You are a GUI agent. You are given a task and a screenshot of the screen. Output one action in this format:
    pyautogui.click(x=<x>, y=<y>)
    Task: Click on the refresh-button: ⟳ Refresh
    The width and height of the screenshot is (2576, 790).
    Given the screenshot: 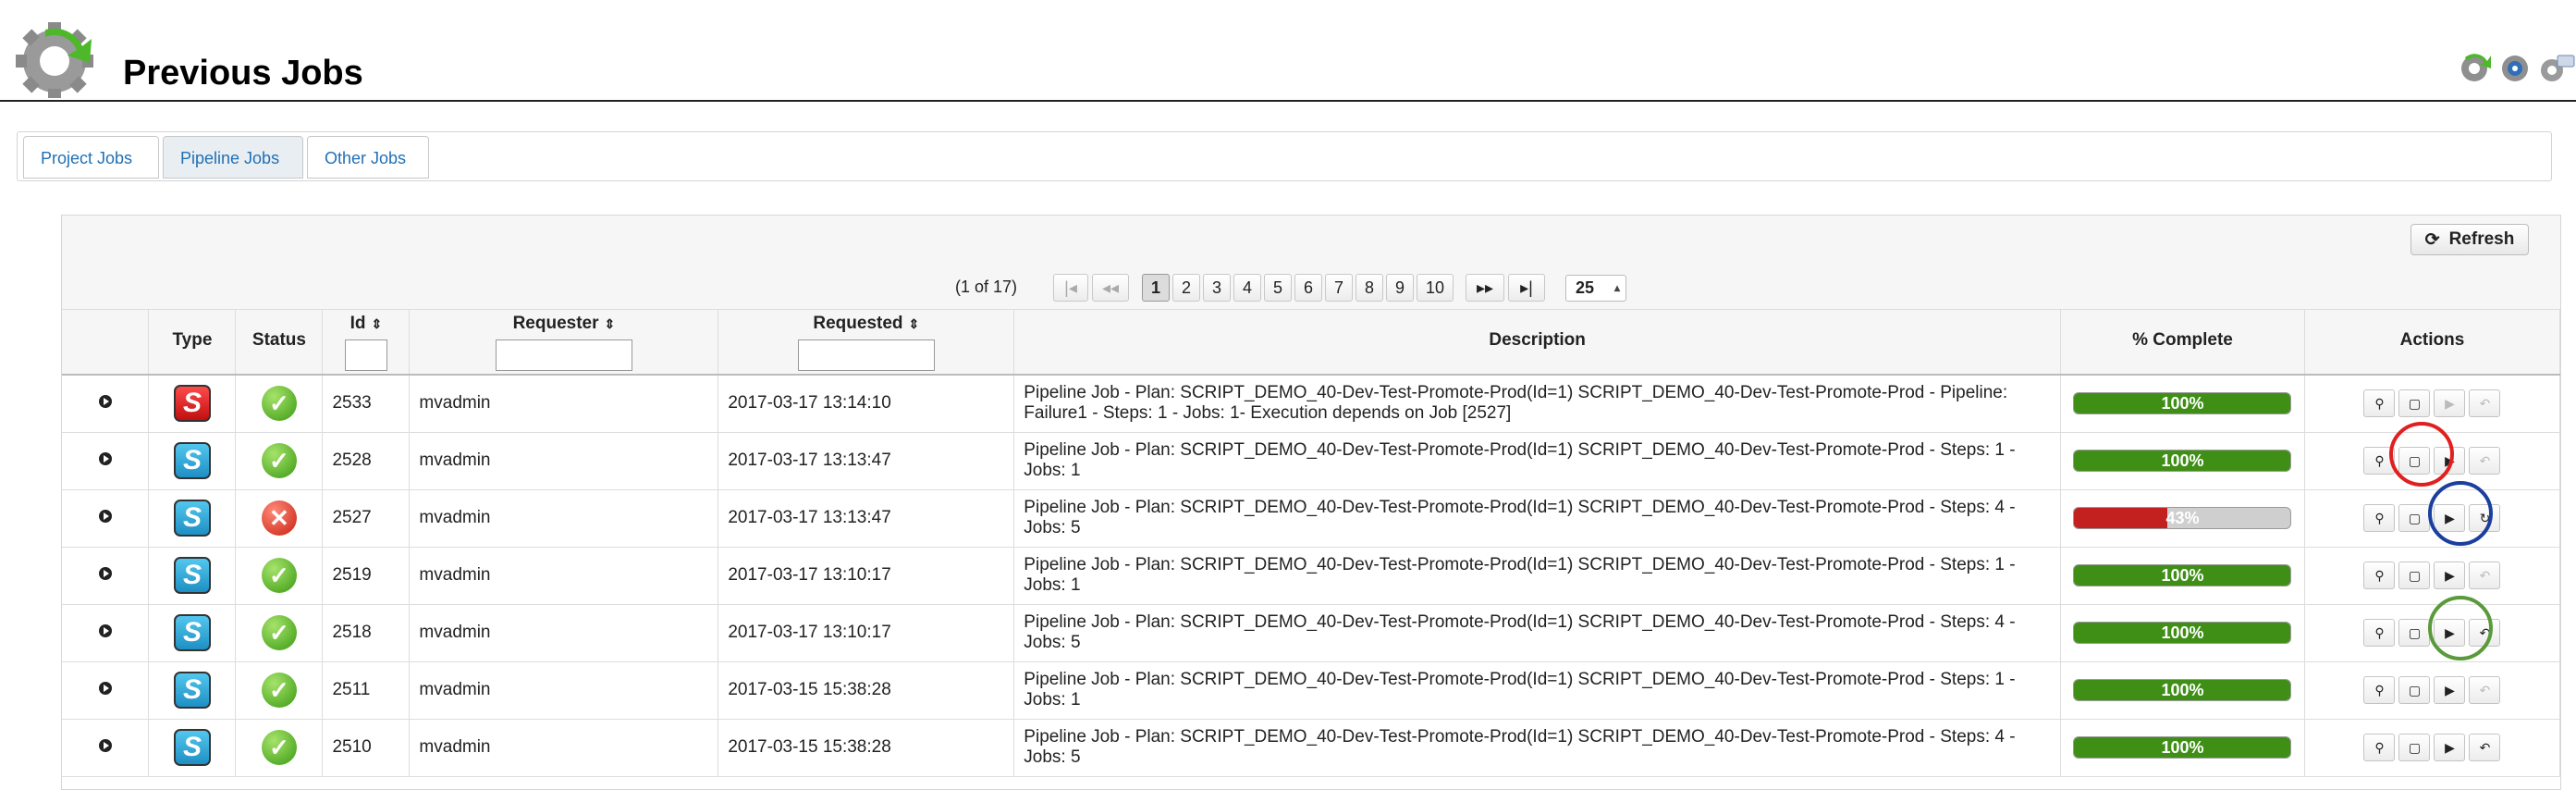 What is the action you would take?
    pyautogui.click(x=2470, y=240)
    